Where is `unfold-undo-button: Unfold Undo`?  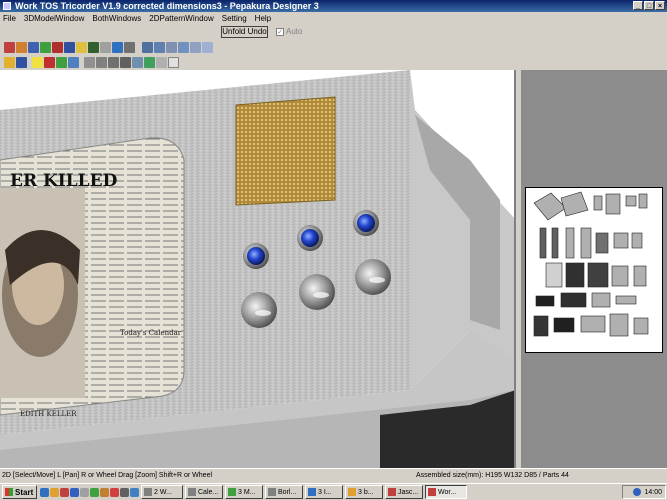
unfold-undo-button: Unfold Undo is located at coordinates (244, 32).